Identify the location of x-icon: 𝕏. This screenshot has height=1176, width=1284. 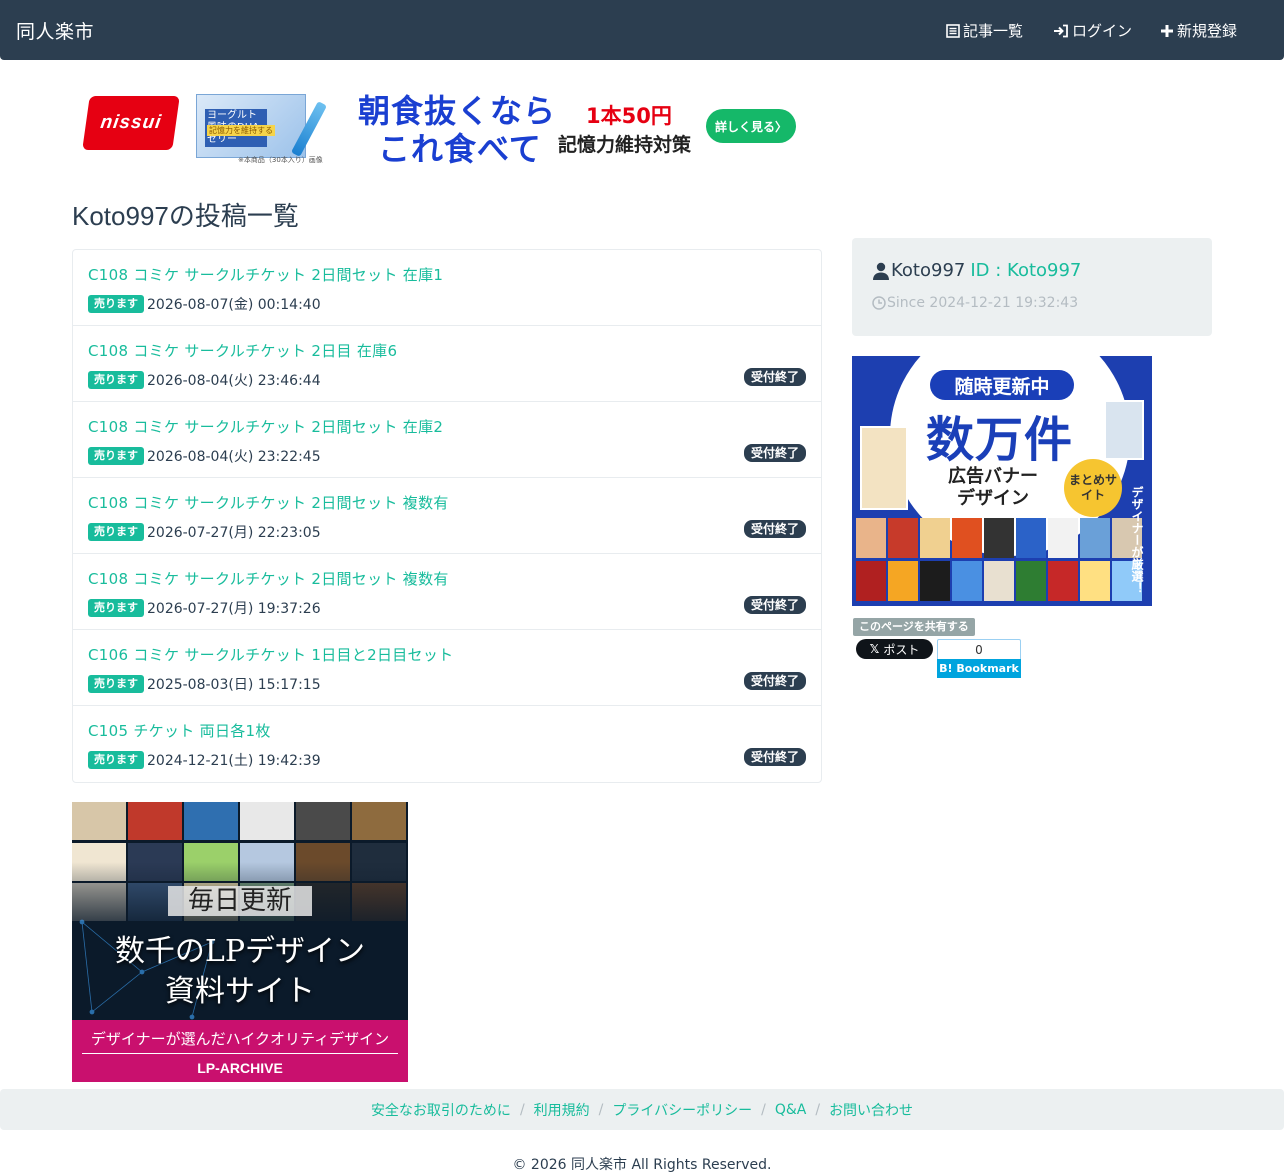
(874, 649).